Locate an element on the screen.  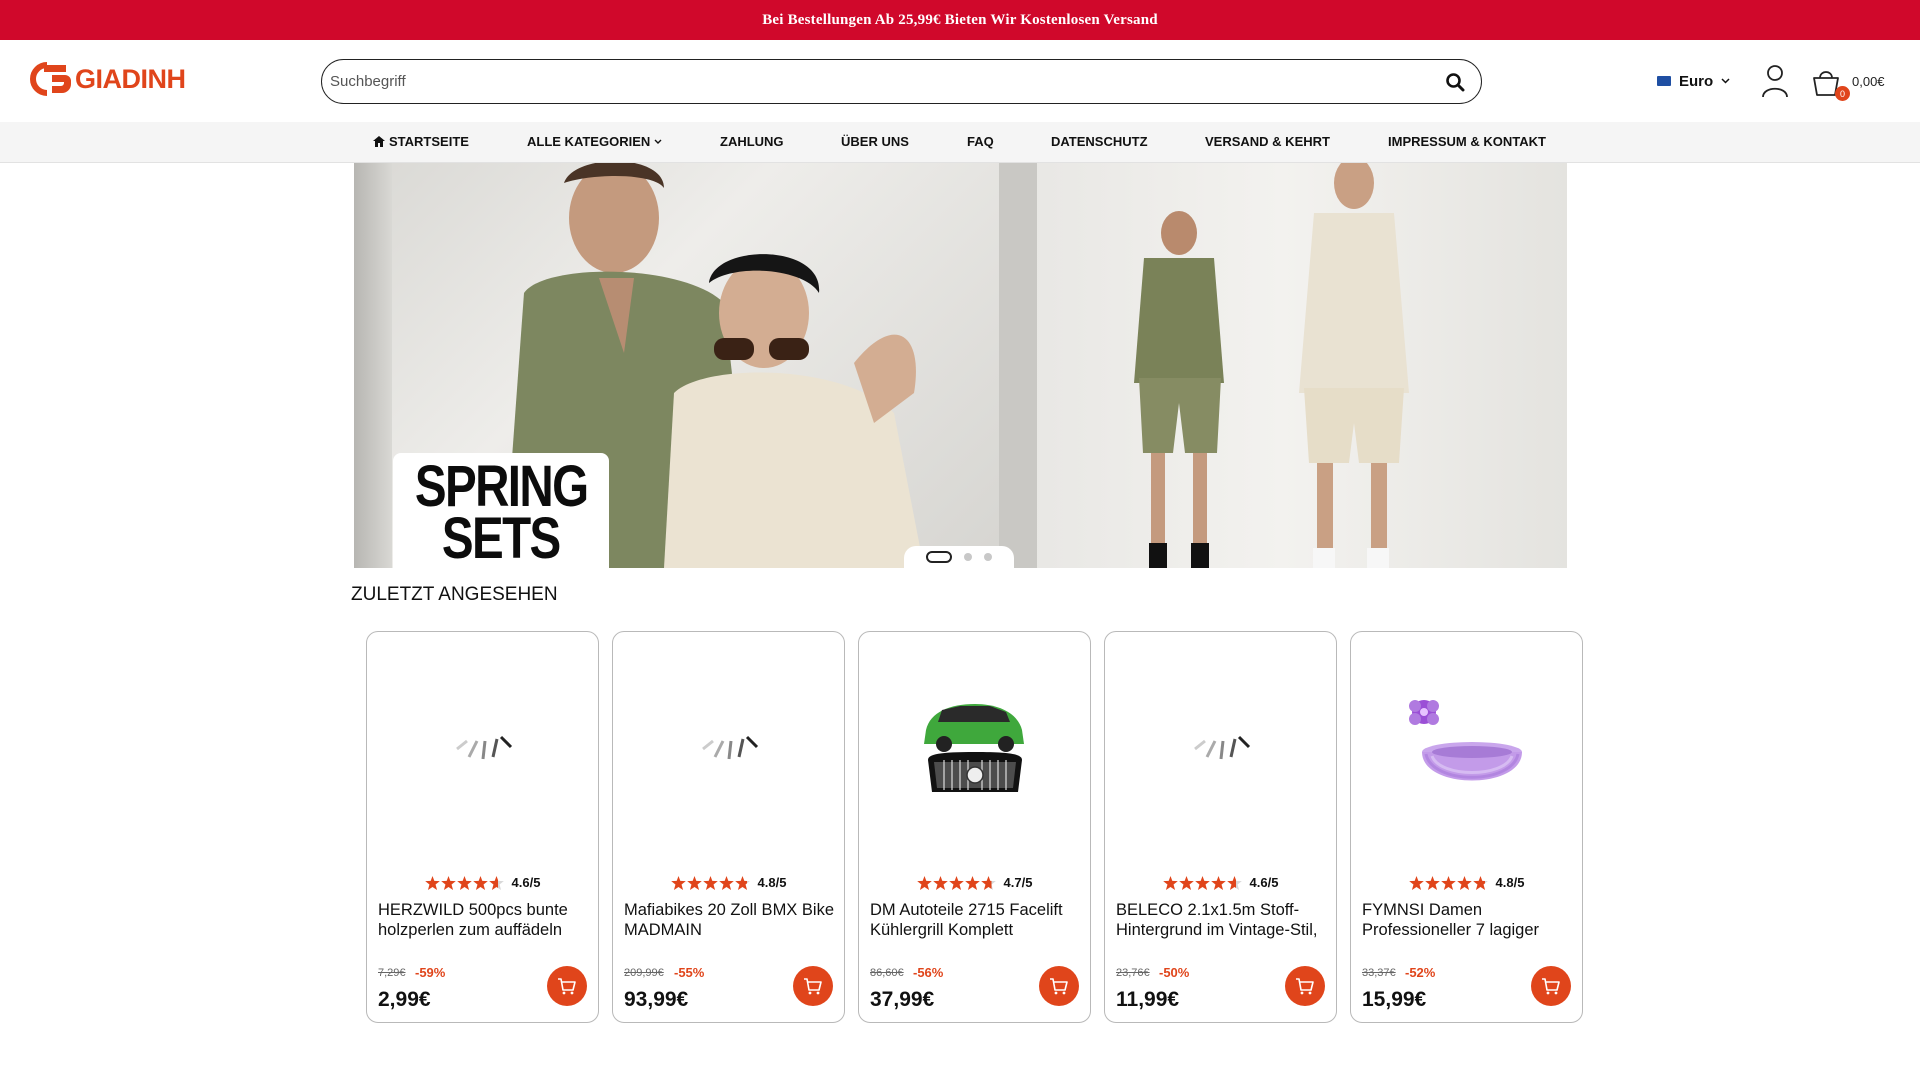
discount-badge: -55% is located at coordinates (689, 972).